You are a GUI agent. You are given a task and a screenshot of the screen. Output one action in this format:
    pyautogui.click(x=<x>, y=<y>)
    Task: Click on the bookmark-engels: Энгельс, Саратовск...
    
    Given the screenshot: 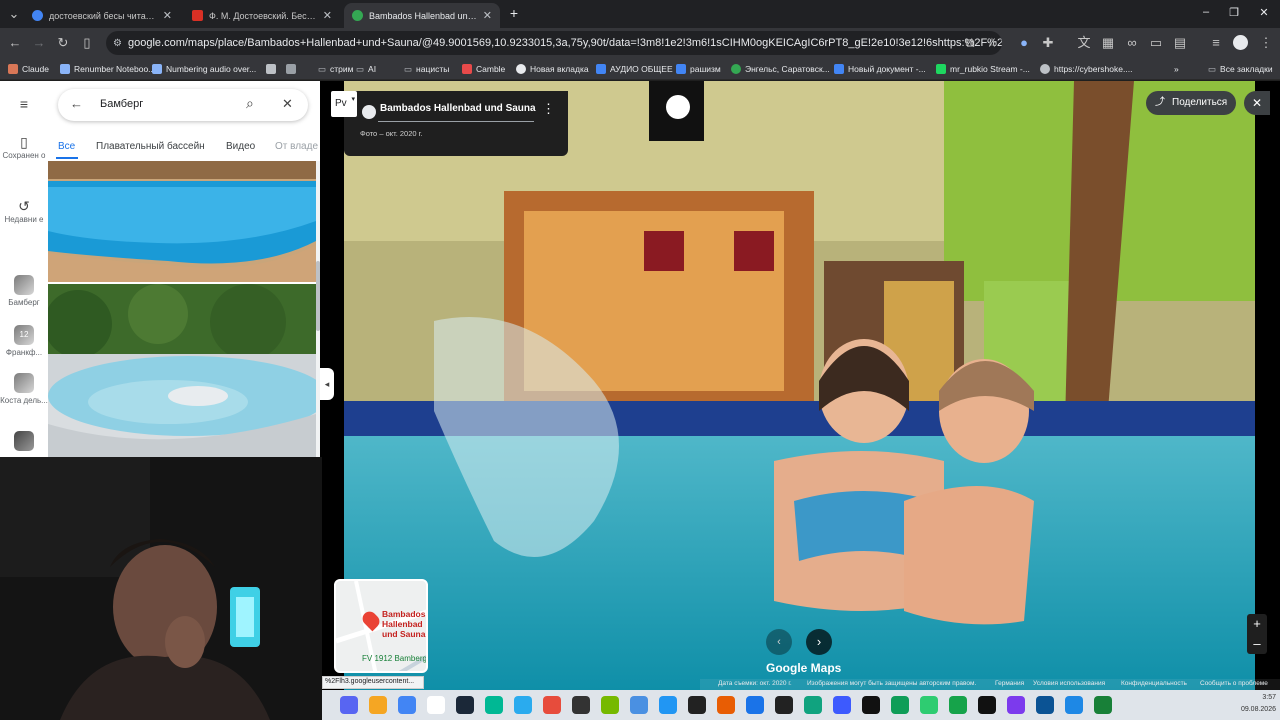 What is the action you would take?
    pyautogui.click(x=780, y=69)
    